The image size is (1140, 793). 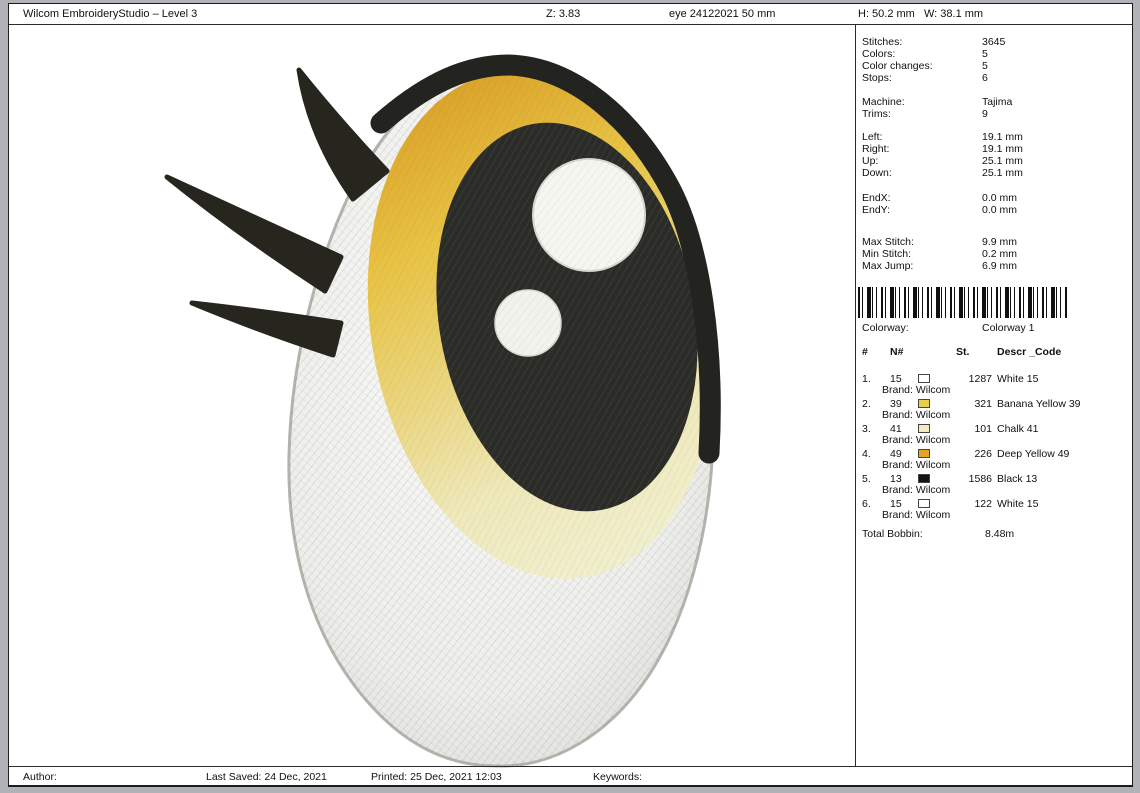 I want to click on colorway-row: Colorway: Colorway 1, so click(x=994, y=329).